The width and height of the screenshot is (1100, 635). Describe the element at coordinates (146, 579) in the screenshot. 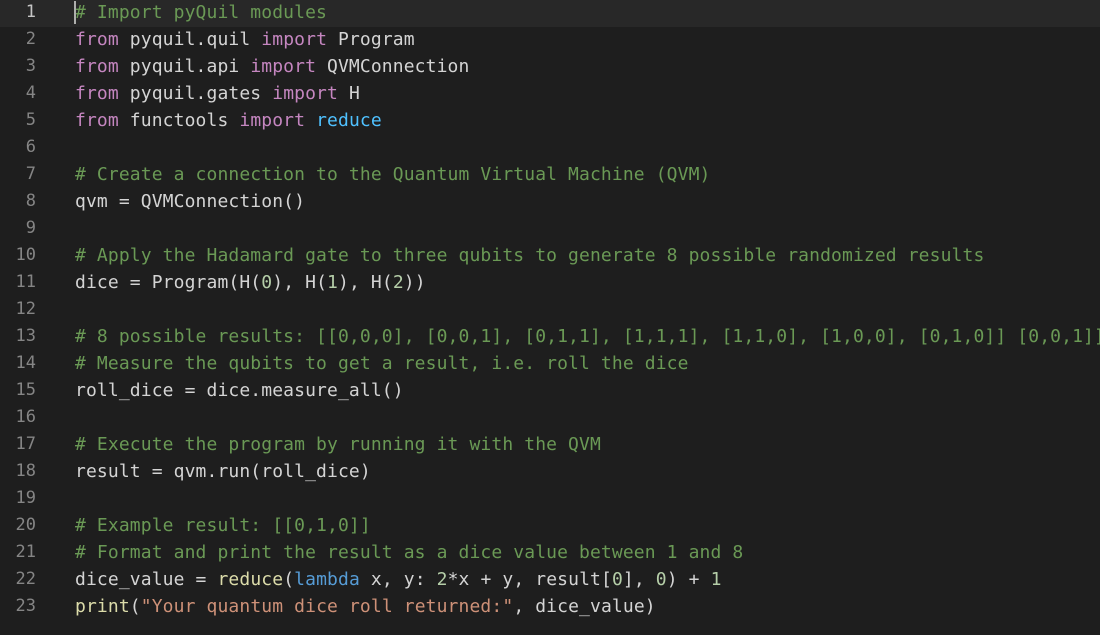

I see `code-token: dice_value =` at that location.